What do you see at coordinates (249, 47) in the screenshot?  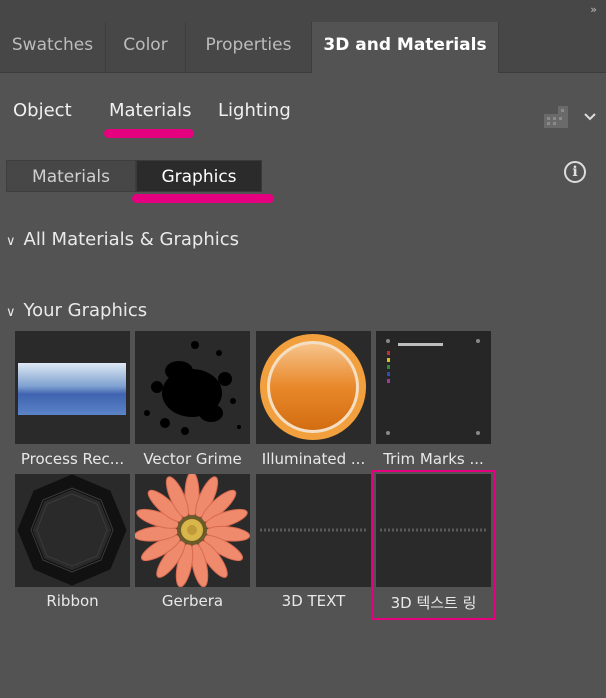 I see `tab-properties: Properties` at bounding box center [249, 47].